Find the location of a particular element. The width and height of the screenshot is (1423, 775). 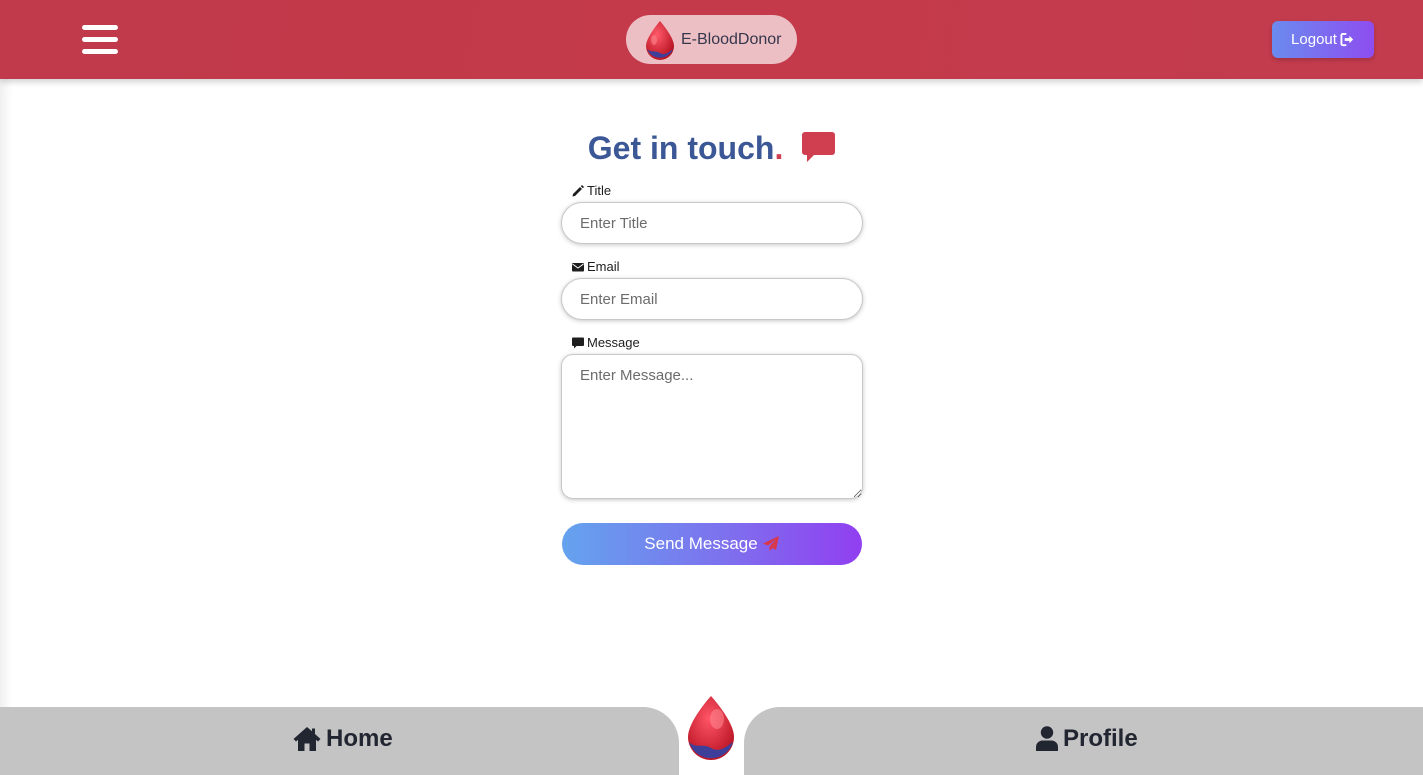

nav-home-item: Home is located at coordinates (343, 739).